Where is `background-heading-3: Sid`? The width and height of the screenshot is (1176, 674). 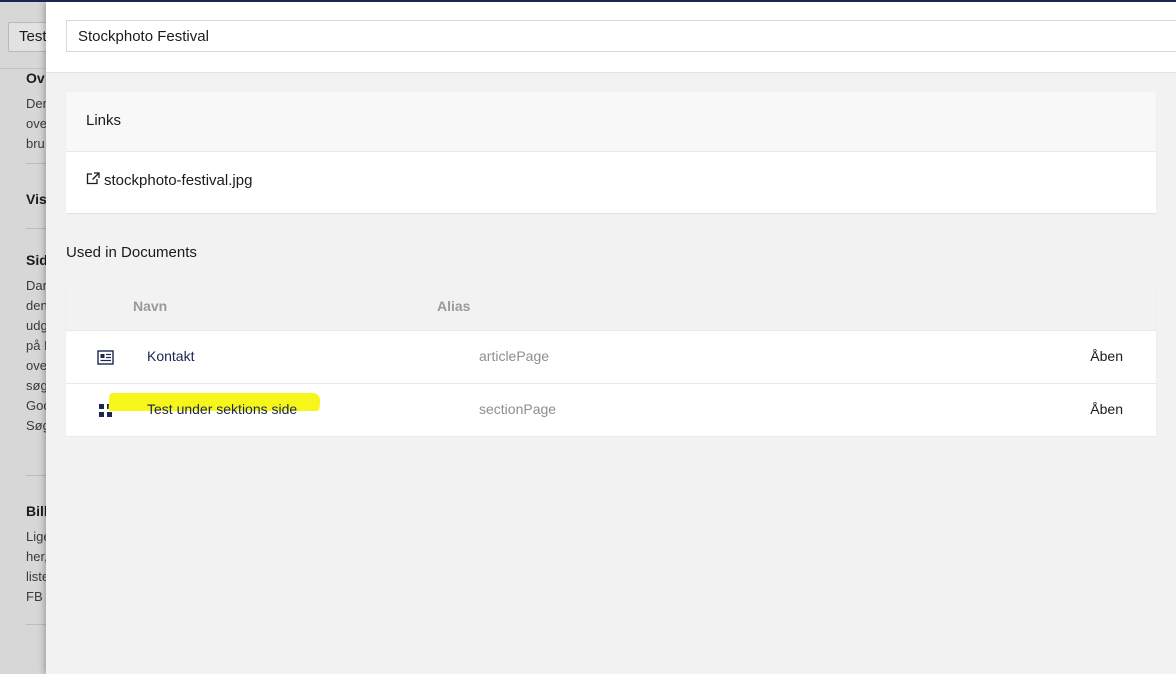
background-heading-3: Sid is located at coordinates (37, 260).